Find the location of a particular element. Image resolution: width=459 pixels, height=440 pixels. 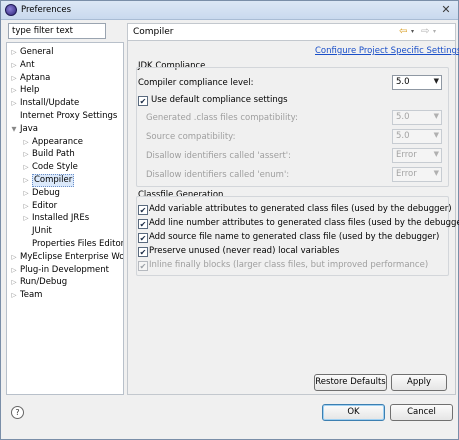

compliance-level-select: 5.0 ▼ is located at coordinates (417, 82).